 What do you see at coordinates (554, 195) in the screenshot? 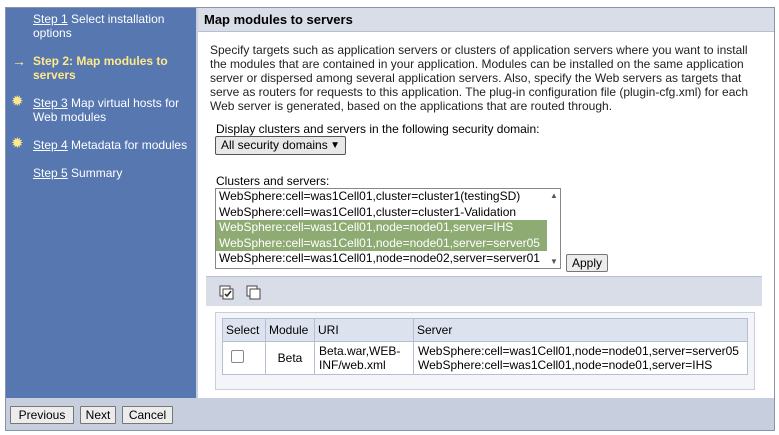
I see `scroll-up-icon: ▲` at bounding box center [554, 195].